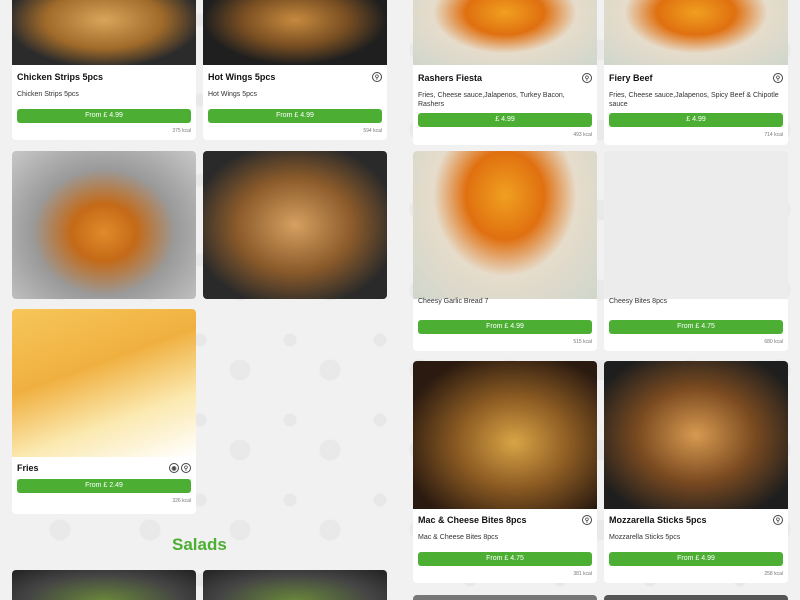  Describe the element at coordinates (295, 32) in the screenshot. I see `hot-wings-photo` at that location.